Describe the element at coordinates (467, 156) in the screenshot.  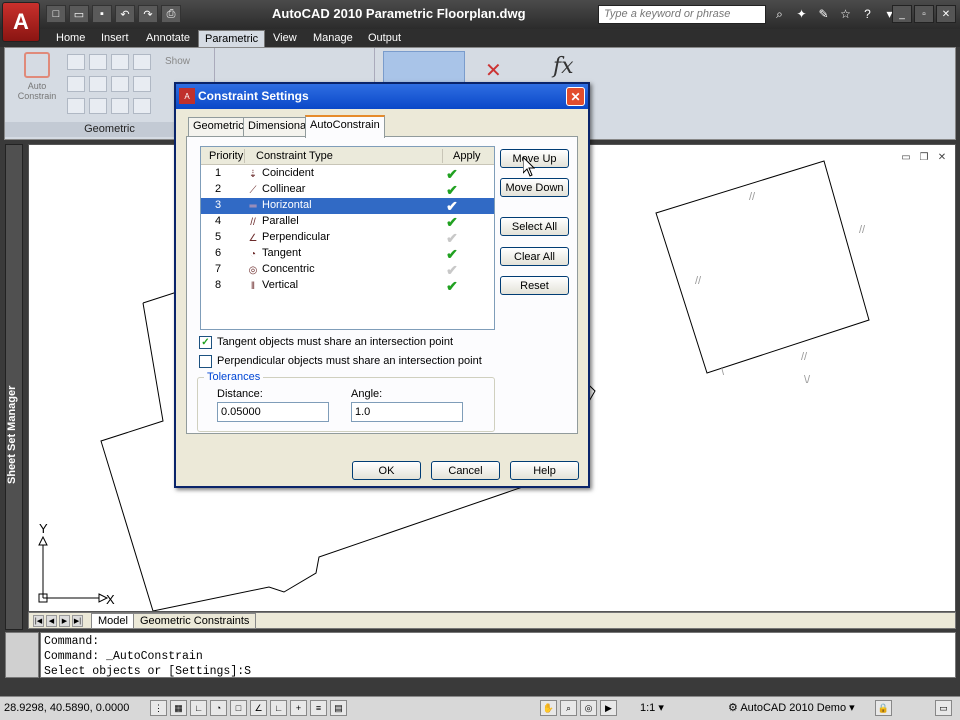
I see `apply-column-header: Apply` at that location.